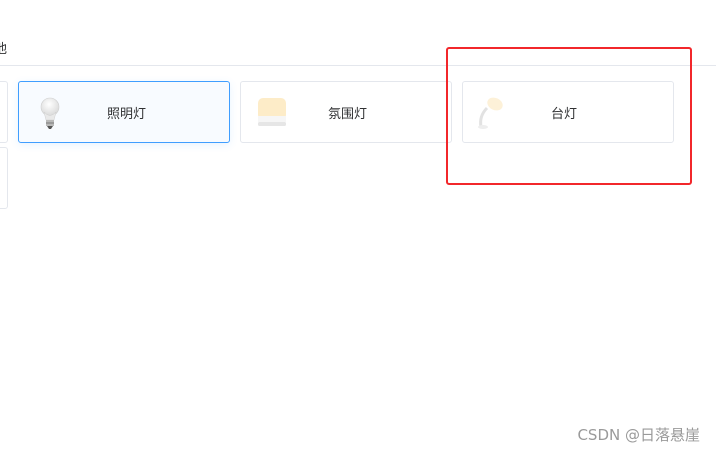 The height and width of the screenshot is (453, 716). Describe the element at coordinates (638, 435) in the screenshot. I see `watermark-text: CSDN @日落悬崖` at that location.